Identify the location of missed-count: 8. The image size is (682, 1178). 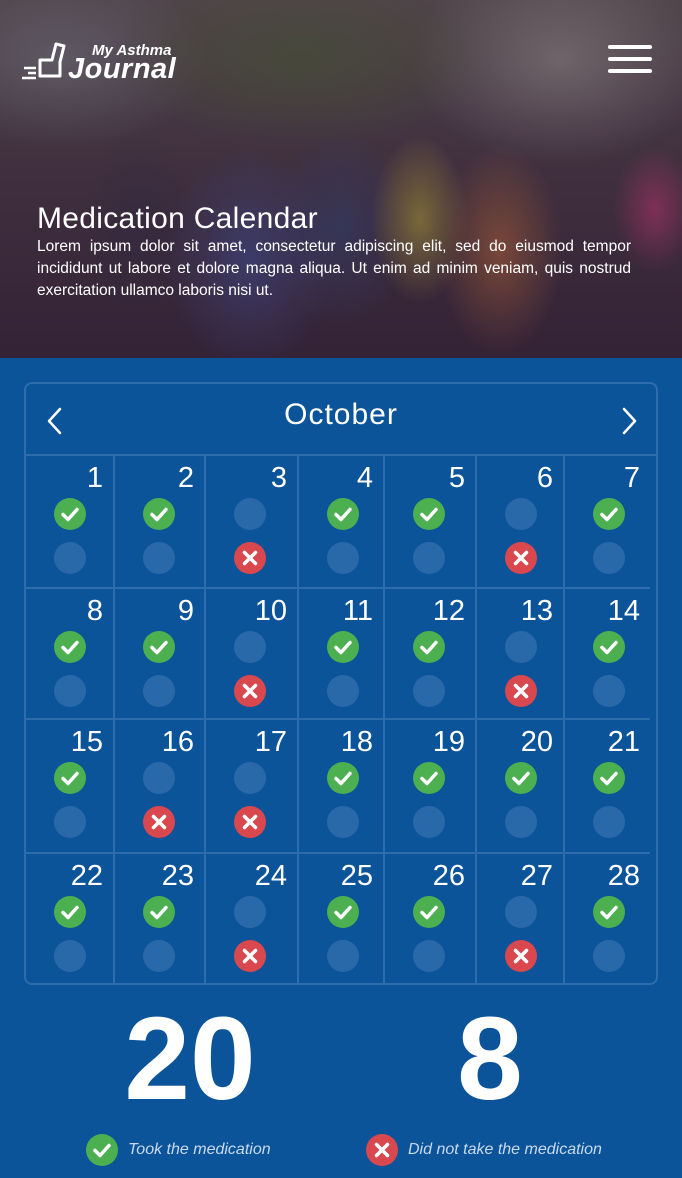
(490, 1059).